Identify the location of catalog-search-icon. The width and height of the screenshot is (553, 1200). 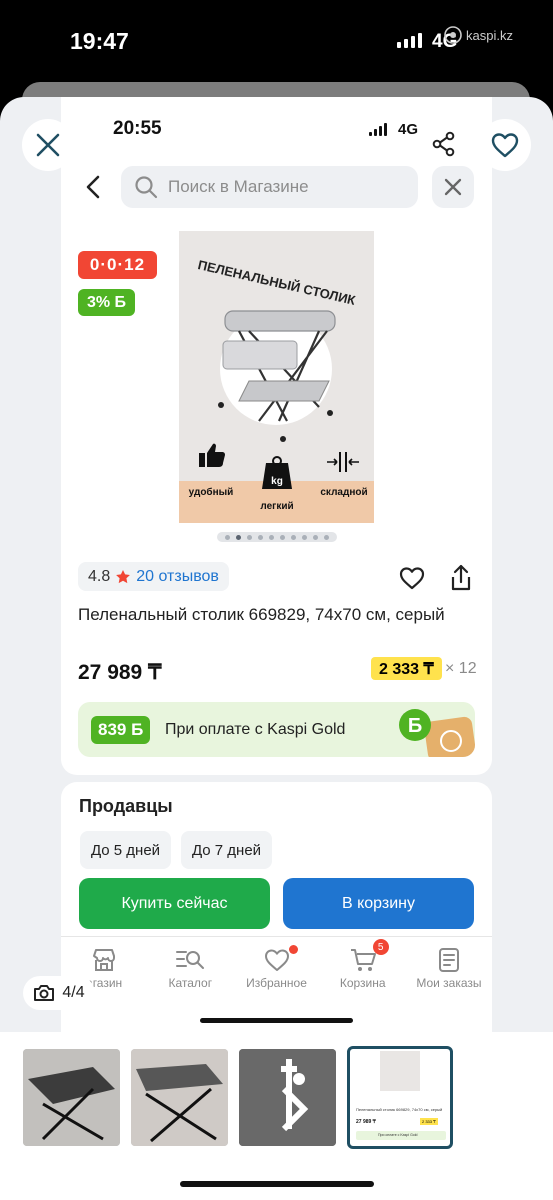
(190, 960).